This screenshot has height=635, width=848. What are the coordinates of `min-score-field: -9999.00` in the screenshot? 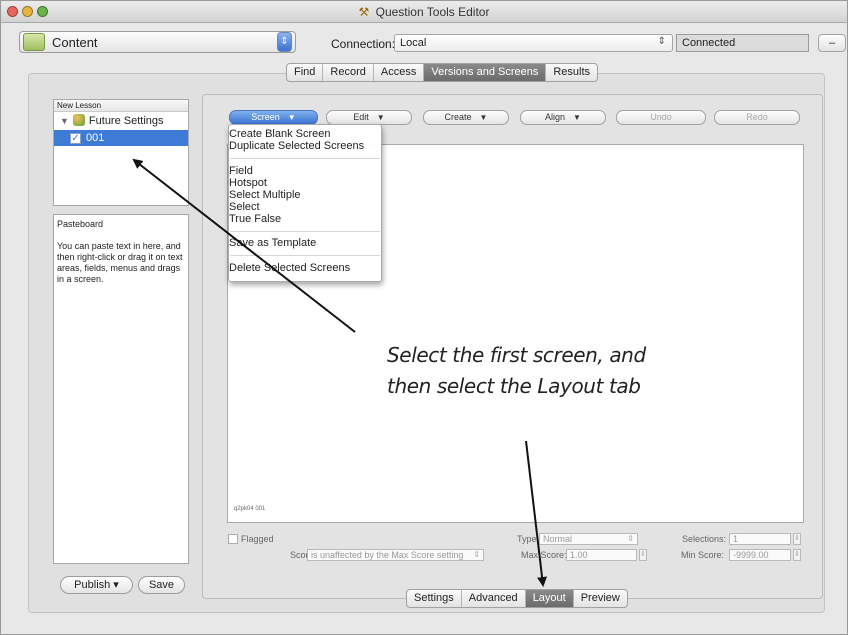 It's located at (760, 555).